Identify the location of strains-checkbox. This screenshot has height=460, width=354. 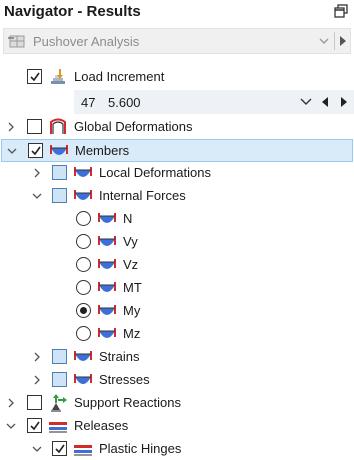
(59, 356).